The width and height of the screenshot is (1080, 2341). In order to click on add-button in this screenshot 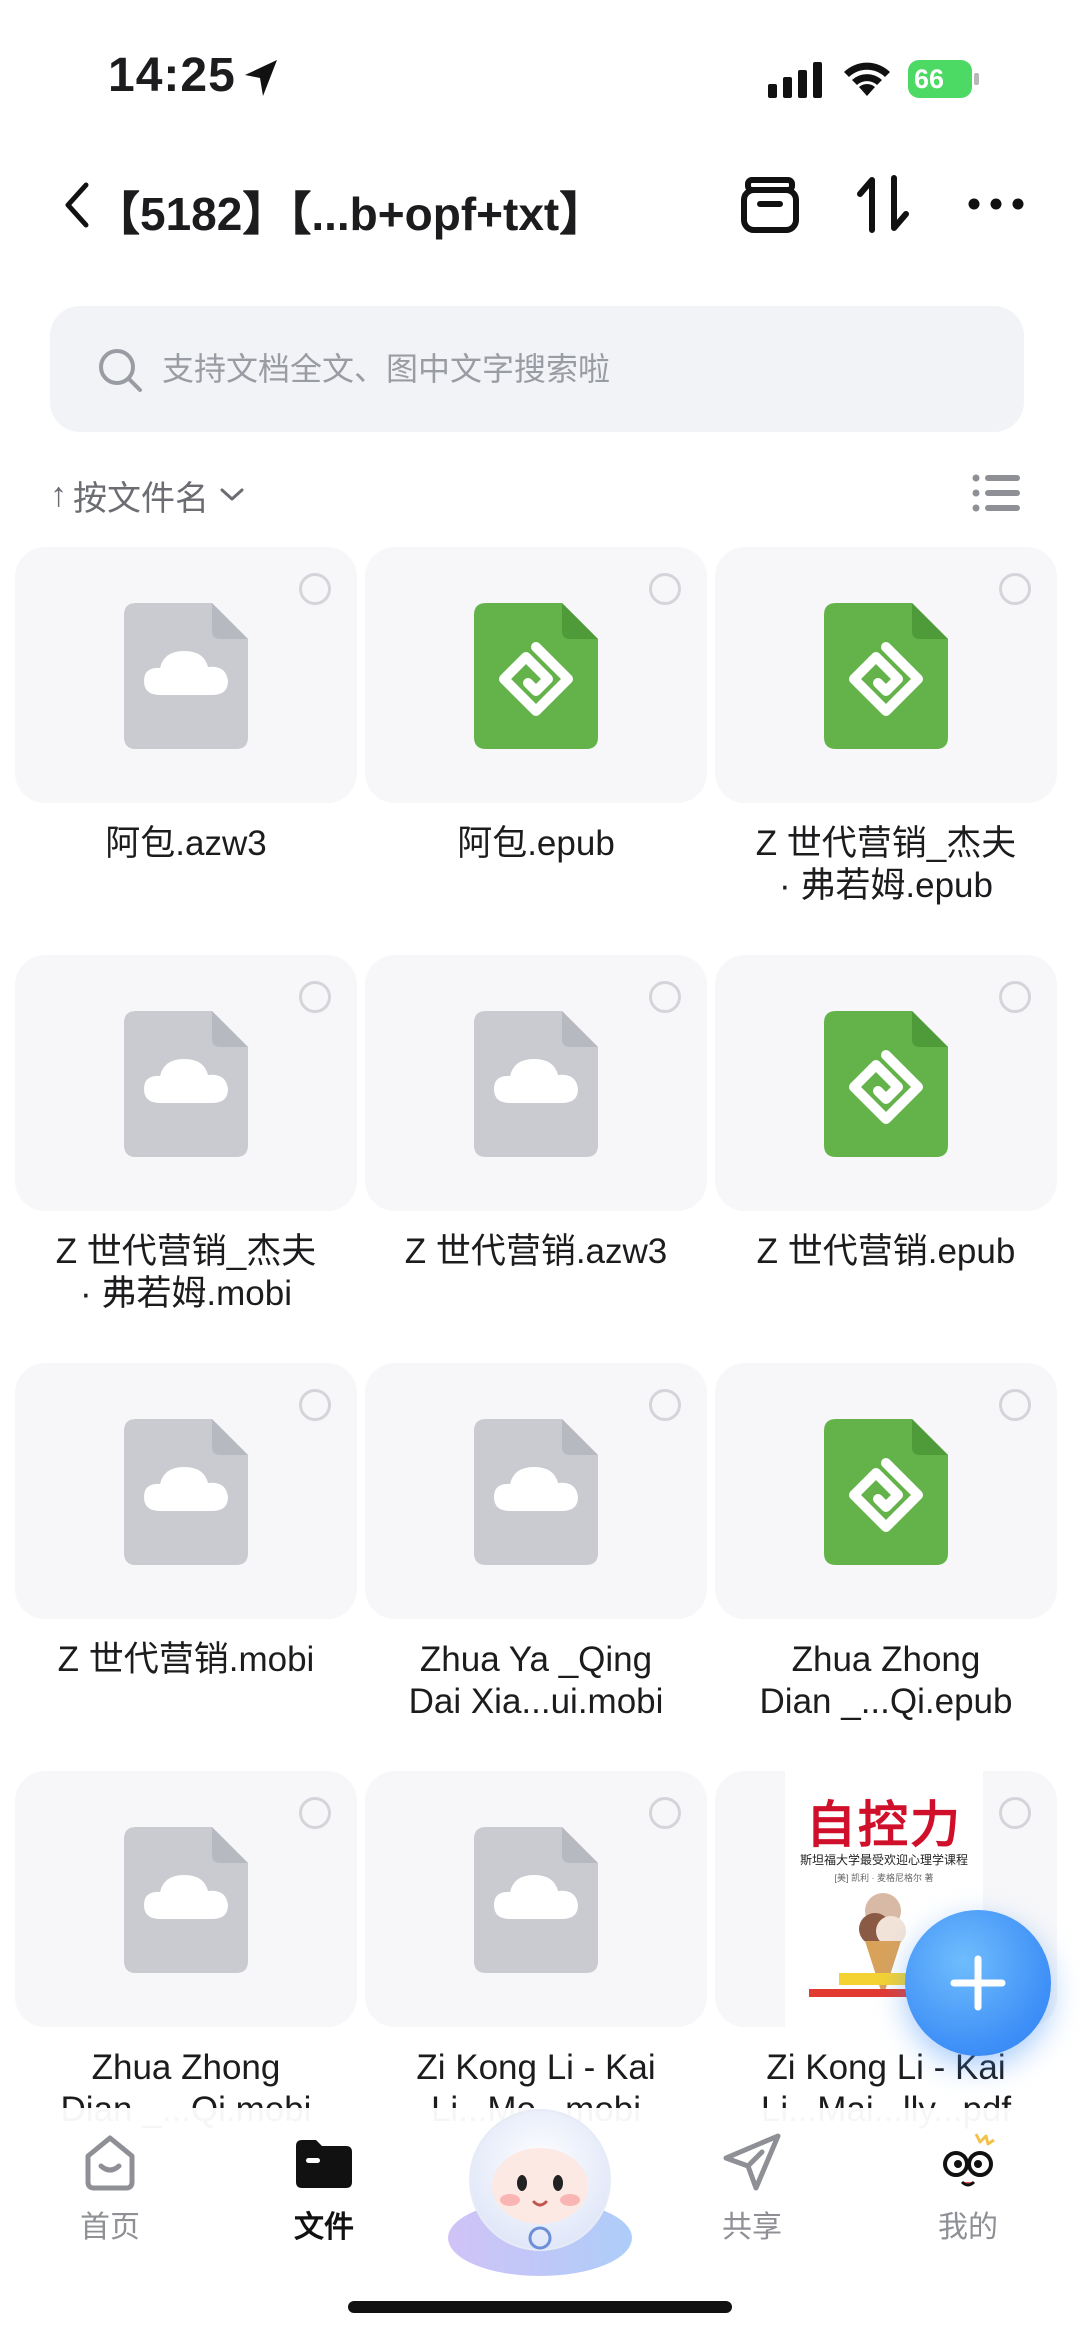, I will do `click(978, 1983)`.